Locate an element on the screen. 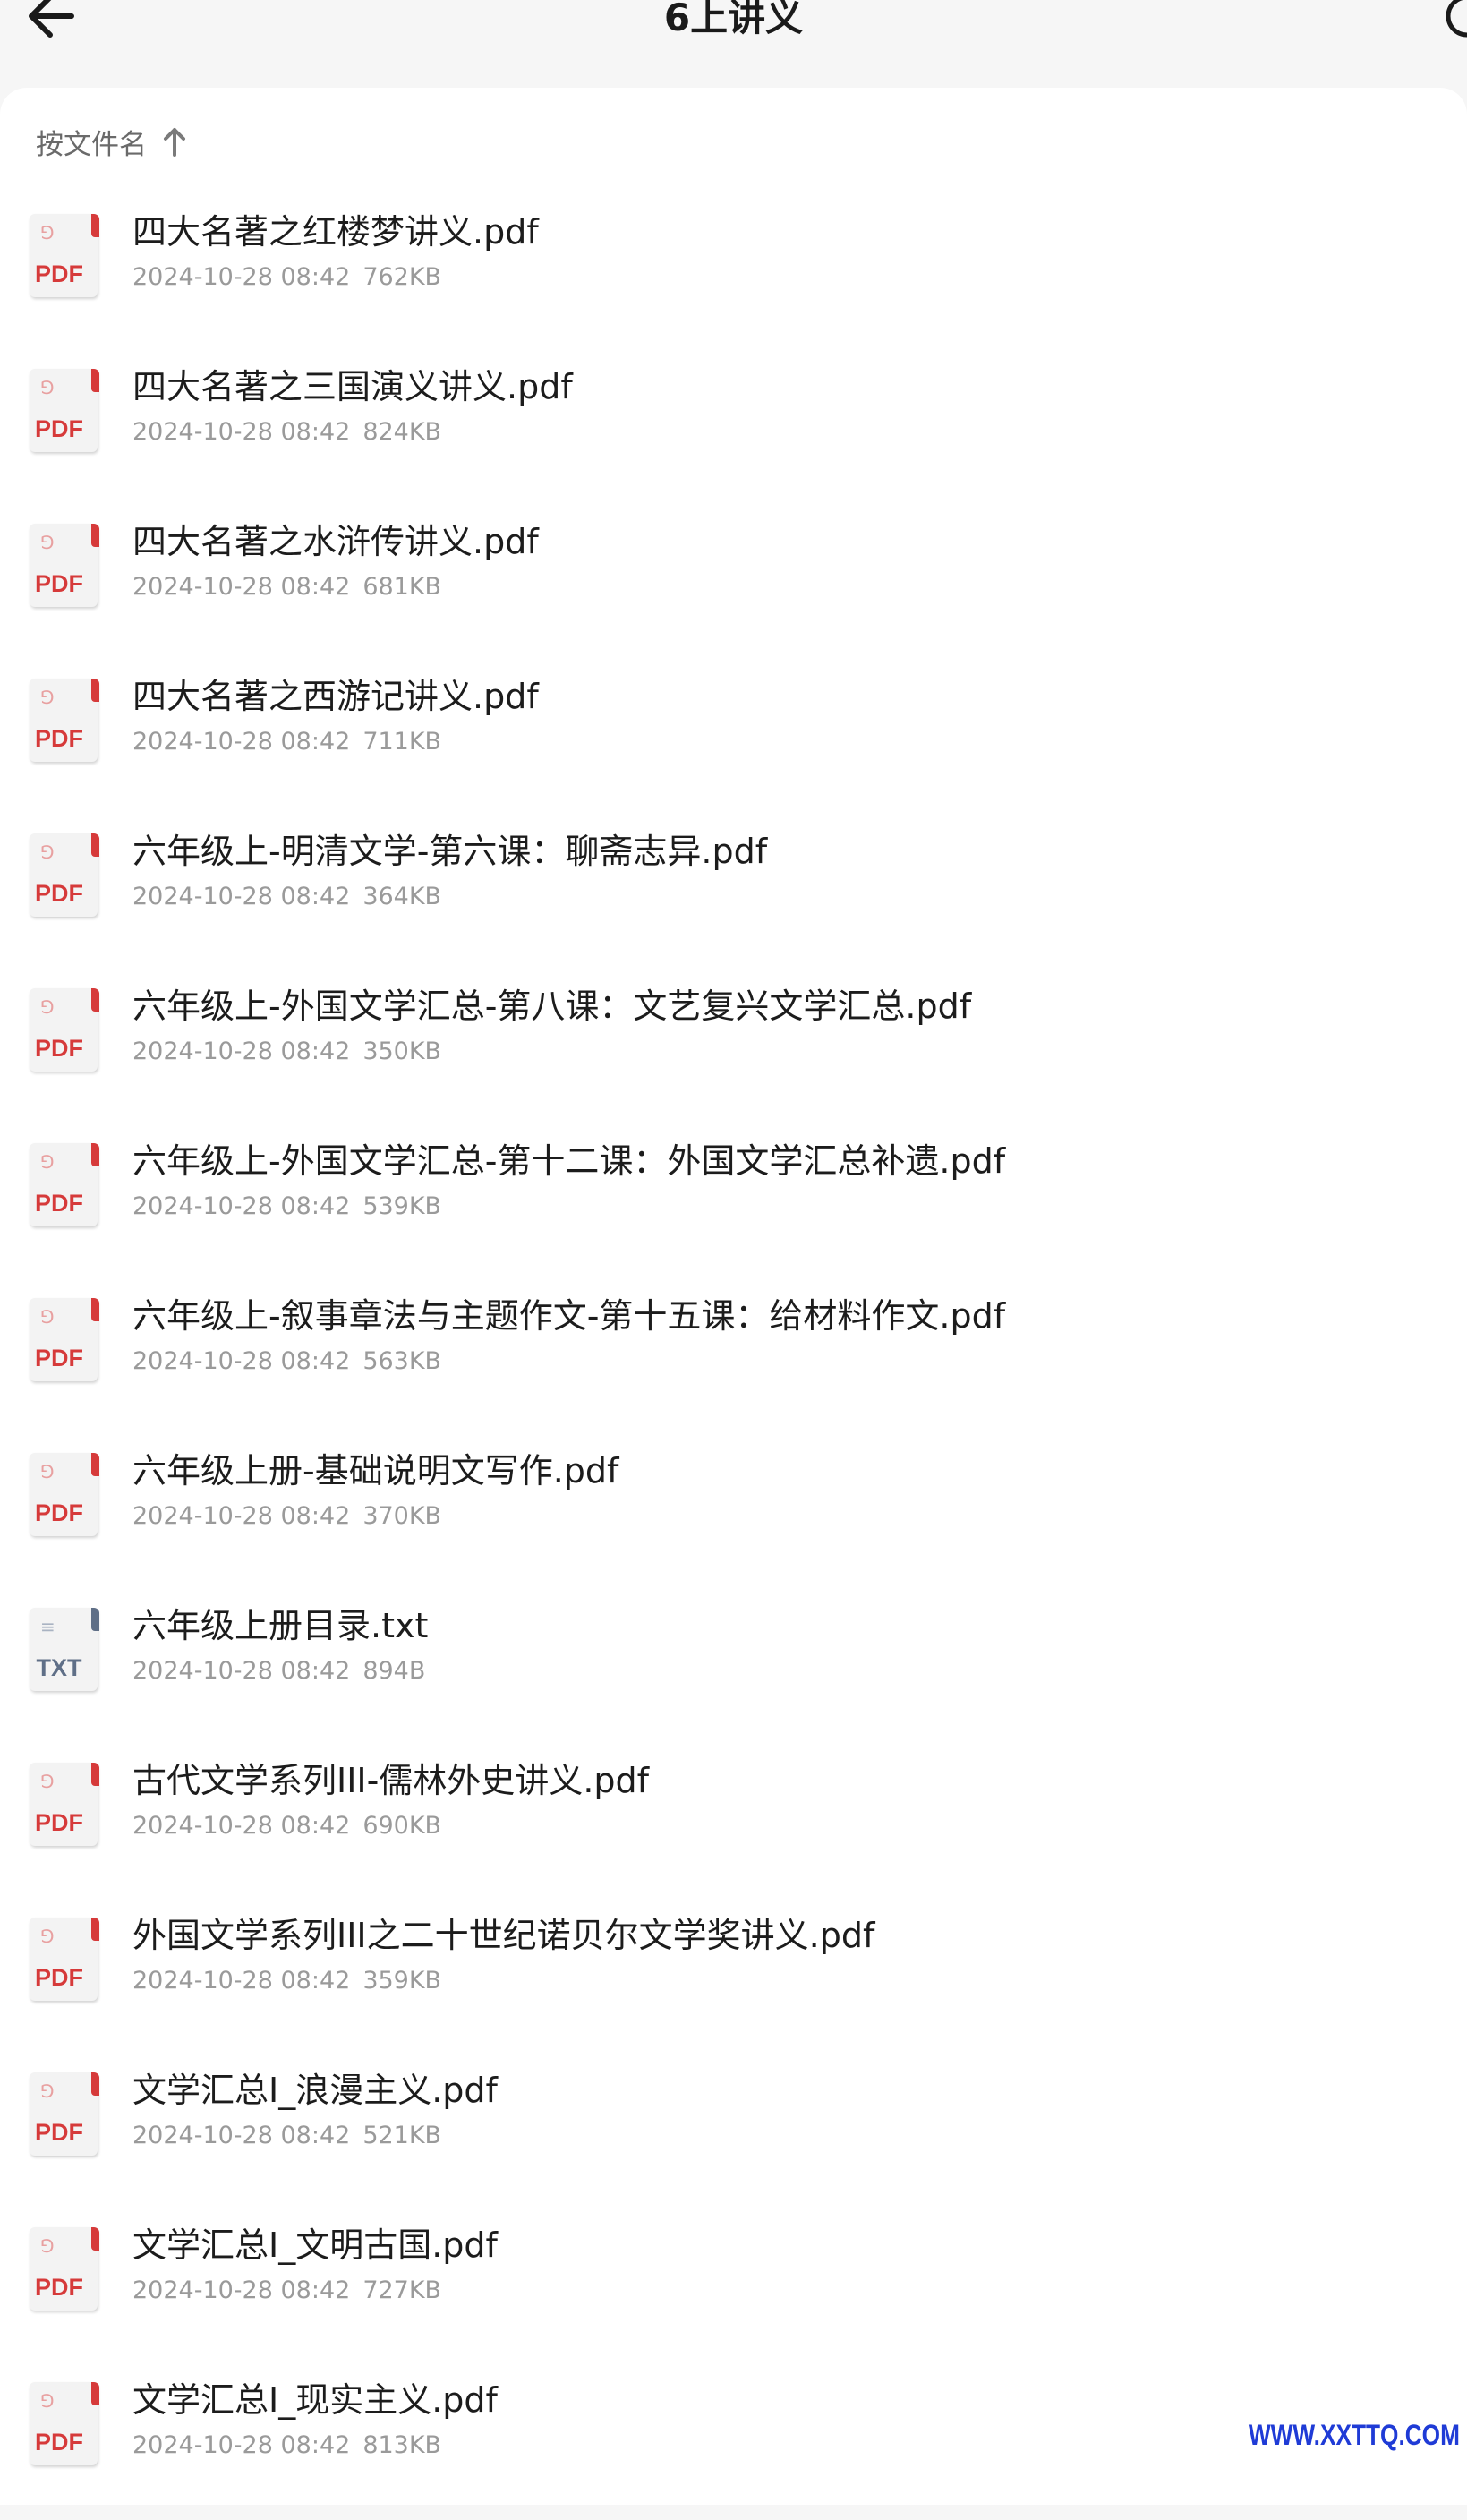 The height and width of the screenshot is (2520, 1467). file-name: 六年级上册-基础说明文写作.pdf is located at coordinates (375, 1471).